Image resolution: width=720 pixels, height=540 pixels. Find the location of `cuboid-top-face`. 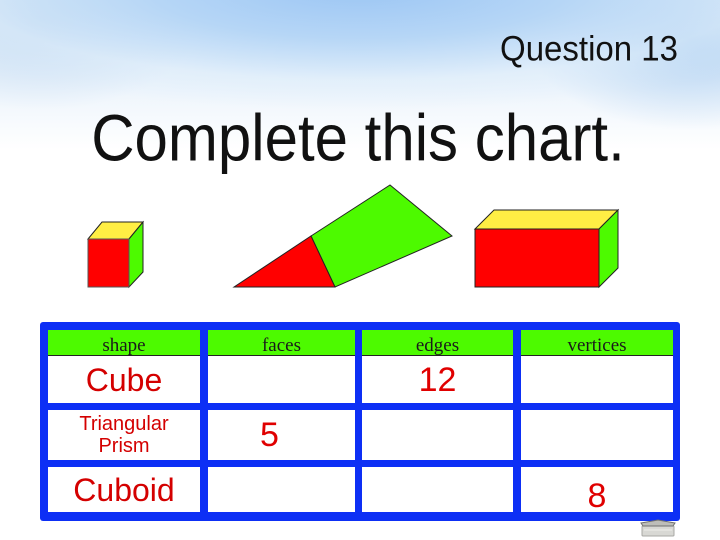

cuboid-top-face is located at coordinates (546, 219).